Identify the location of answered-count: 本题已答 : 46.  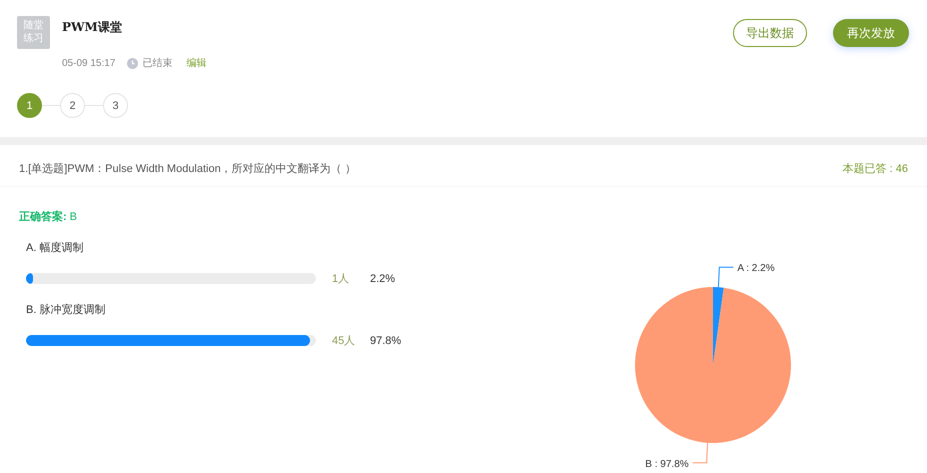
(875, 169).